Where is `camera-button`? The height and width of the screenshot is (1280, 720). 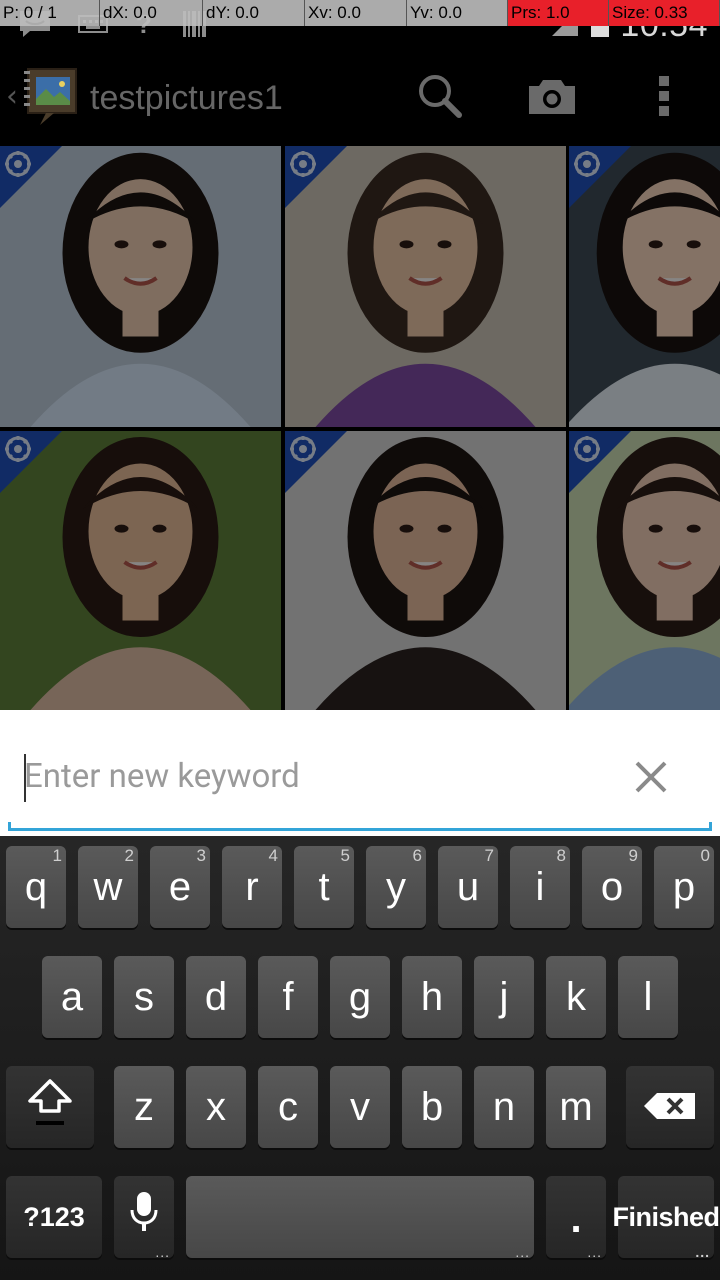 camera-button is located at coordinates (552, 98).